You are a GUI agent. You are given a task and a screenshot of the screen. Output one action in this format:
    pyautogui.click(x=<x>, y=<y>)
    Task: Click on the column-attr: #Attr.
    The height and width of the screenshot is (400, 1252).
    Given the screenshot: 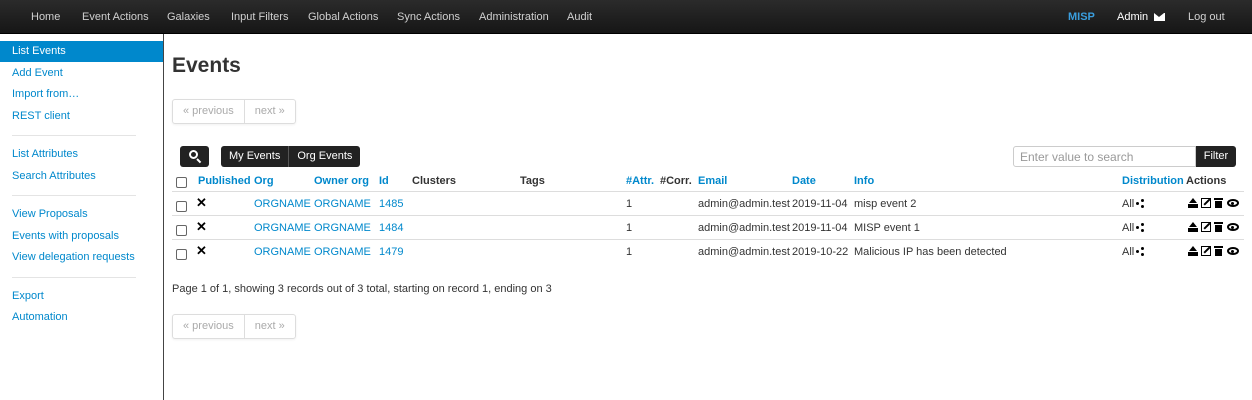 What is the action you would take?
    pyautogui.click(x=640, y=181)
    